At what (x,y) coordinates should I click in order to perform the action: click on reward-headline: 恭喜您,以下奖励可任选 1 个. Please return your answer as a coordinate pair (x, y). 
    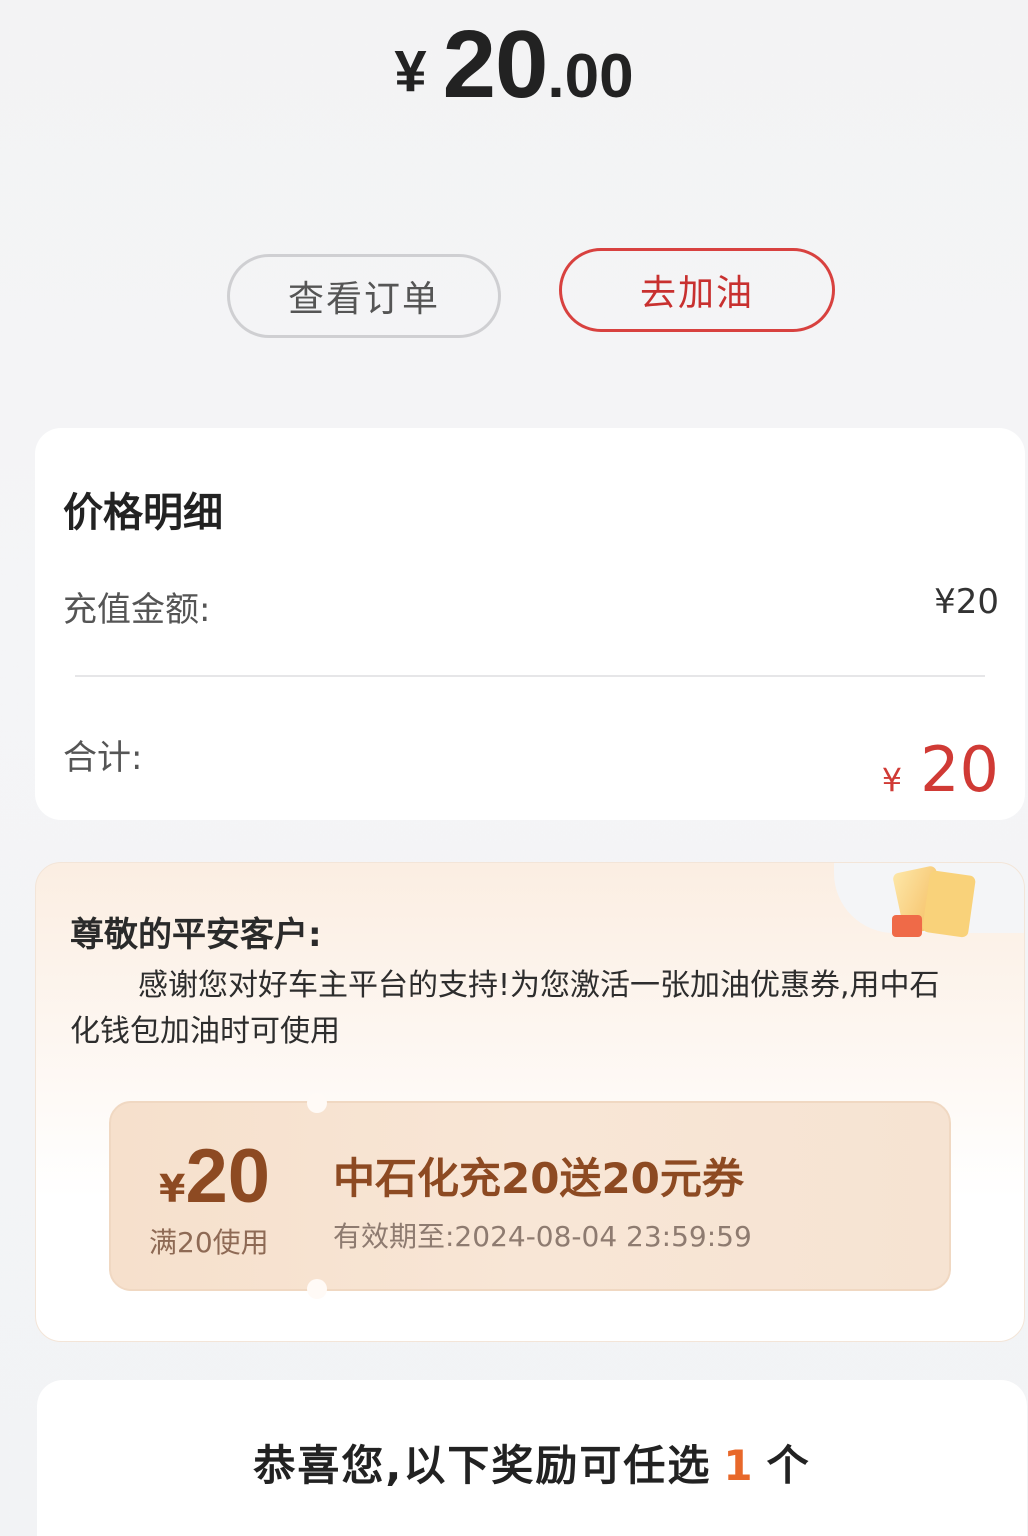
    Looking at the image, I should click on (532, 1462).